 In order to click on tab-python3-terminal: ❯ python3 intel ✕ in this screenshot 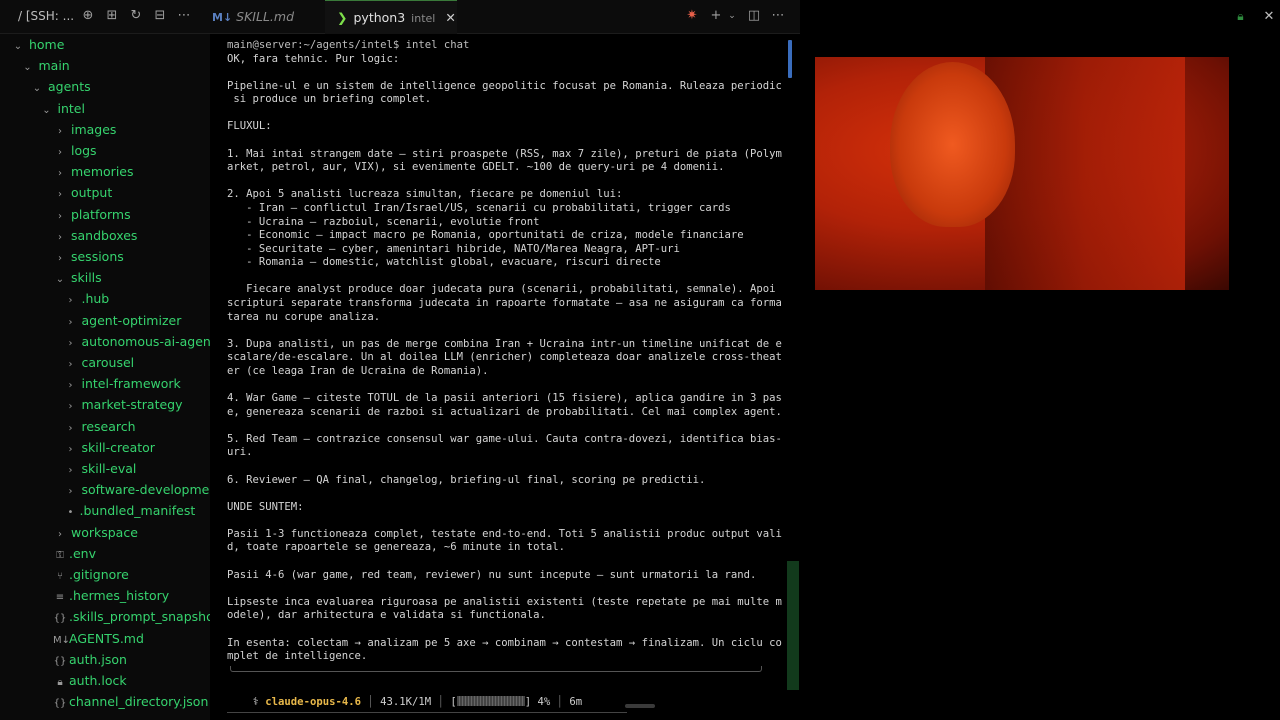, I will do `click(391, 17)`.